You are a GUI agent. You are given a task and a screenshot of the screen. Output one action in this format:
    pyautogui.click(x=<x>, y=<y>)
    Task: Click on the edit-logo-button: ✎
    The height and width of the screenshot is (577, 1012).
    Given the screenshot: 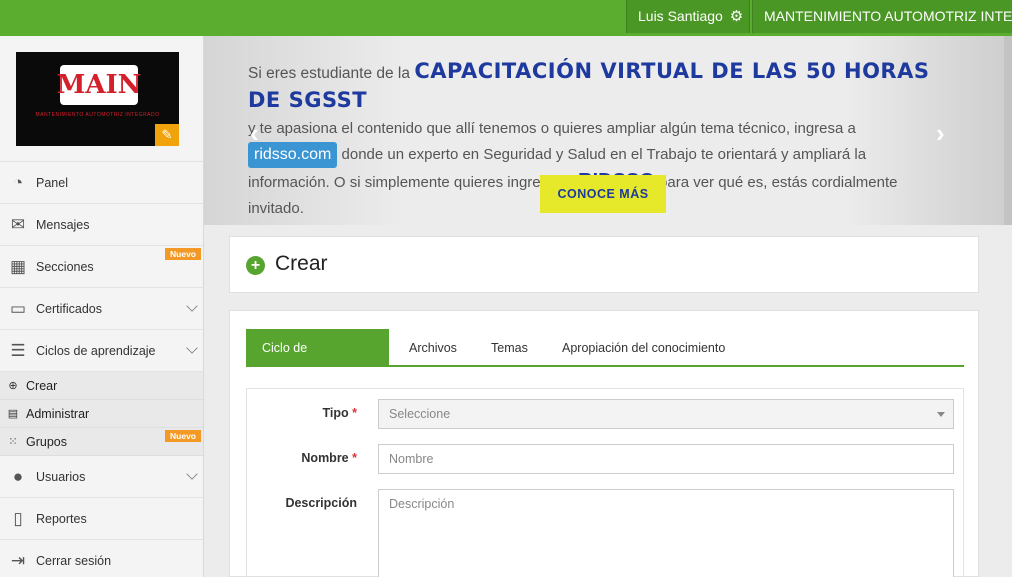 What is the action you would take?
    pyautogui.click(x=167, y=135)
    